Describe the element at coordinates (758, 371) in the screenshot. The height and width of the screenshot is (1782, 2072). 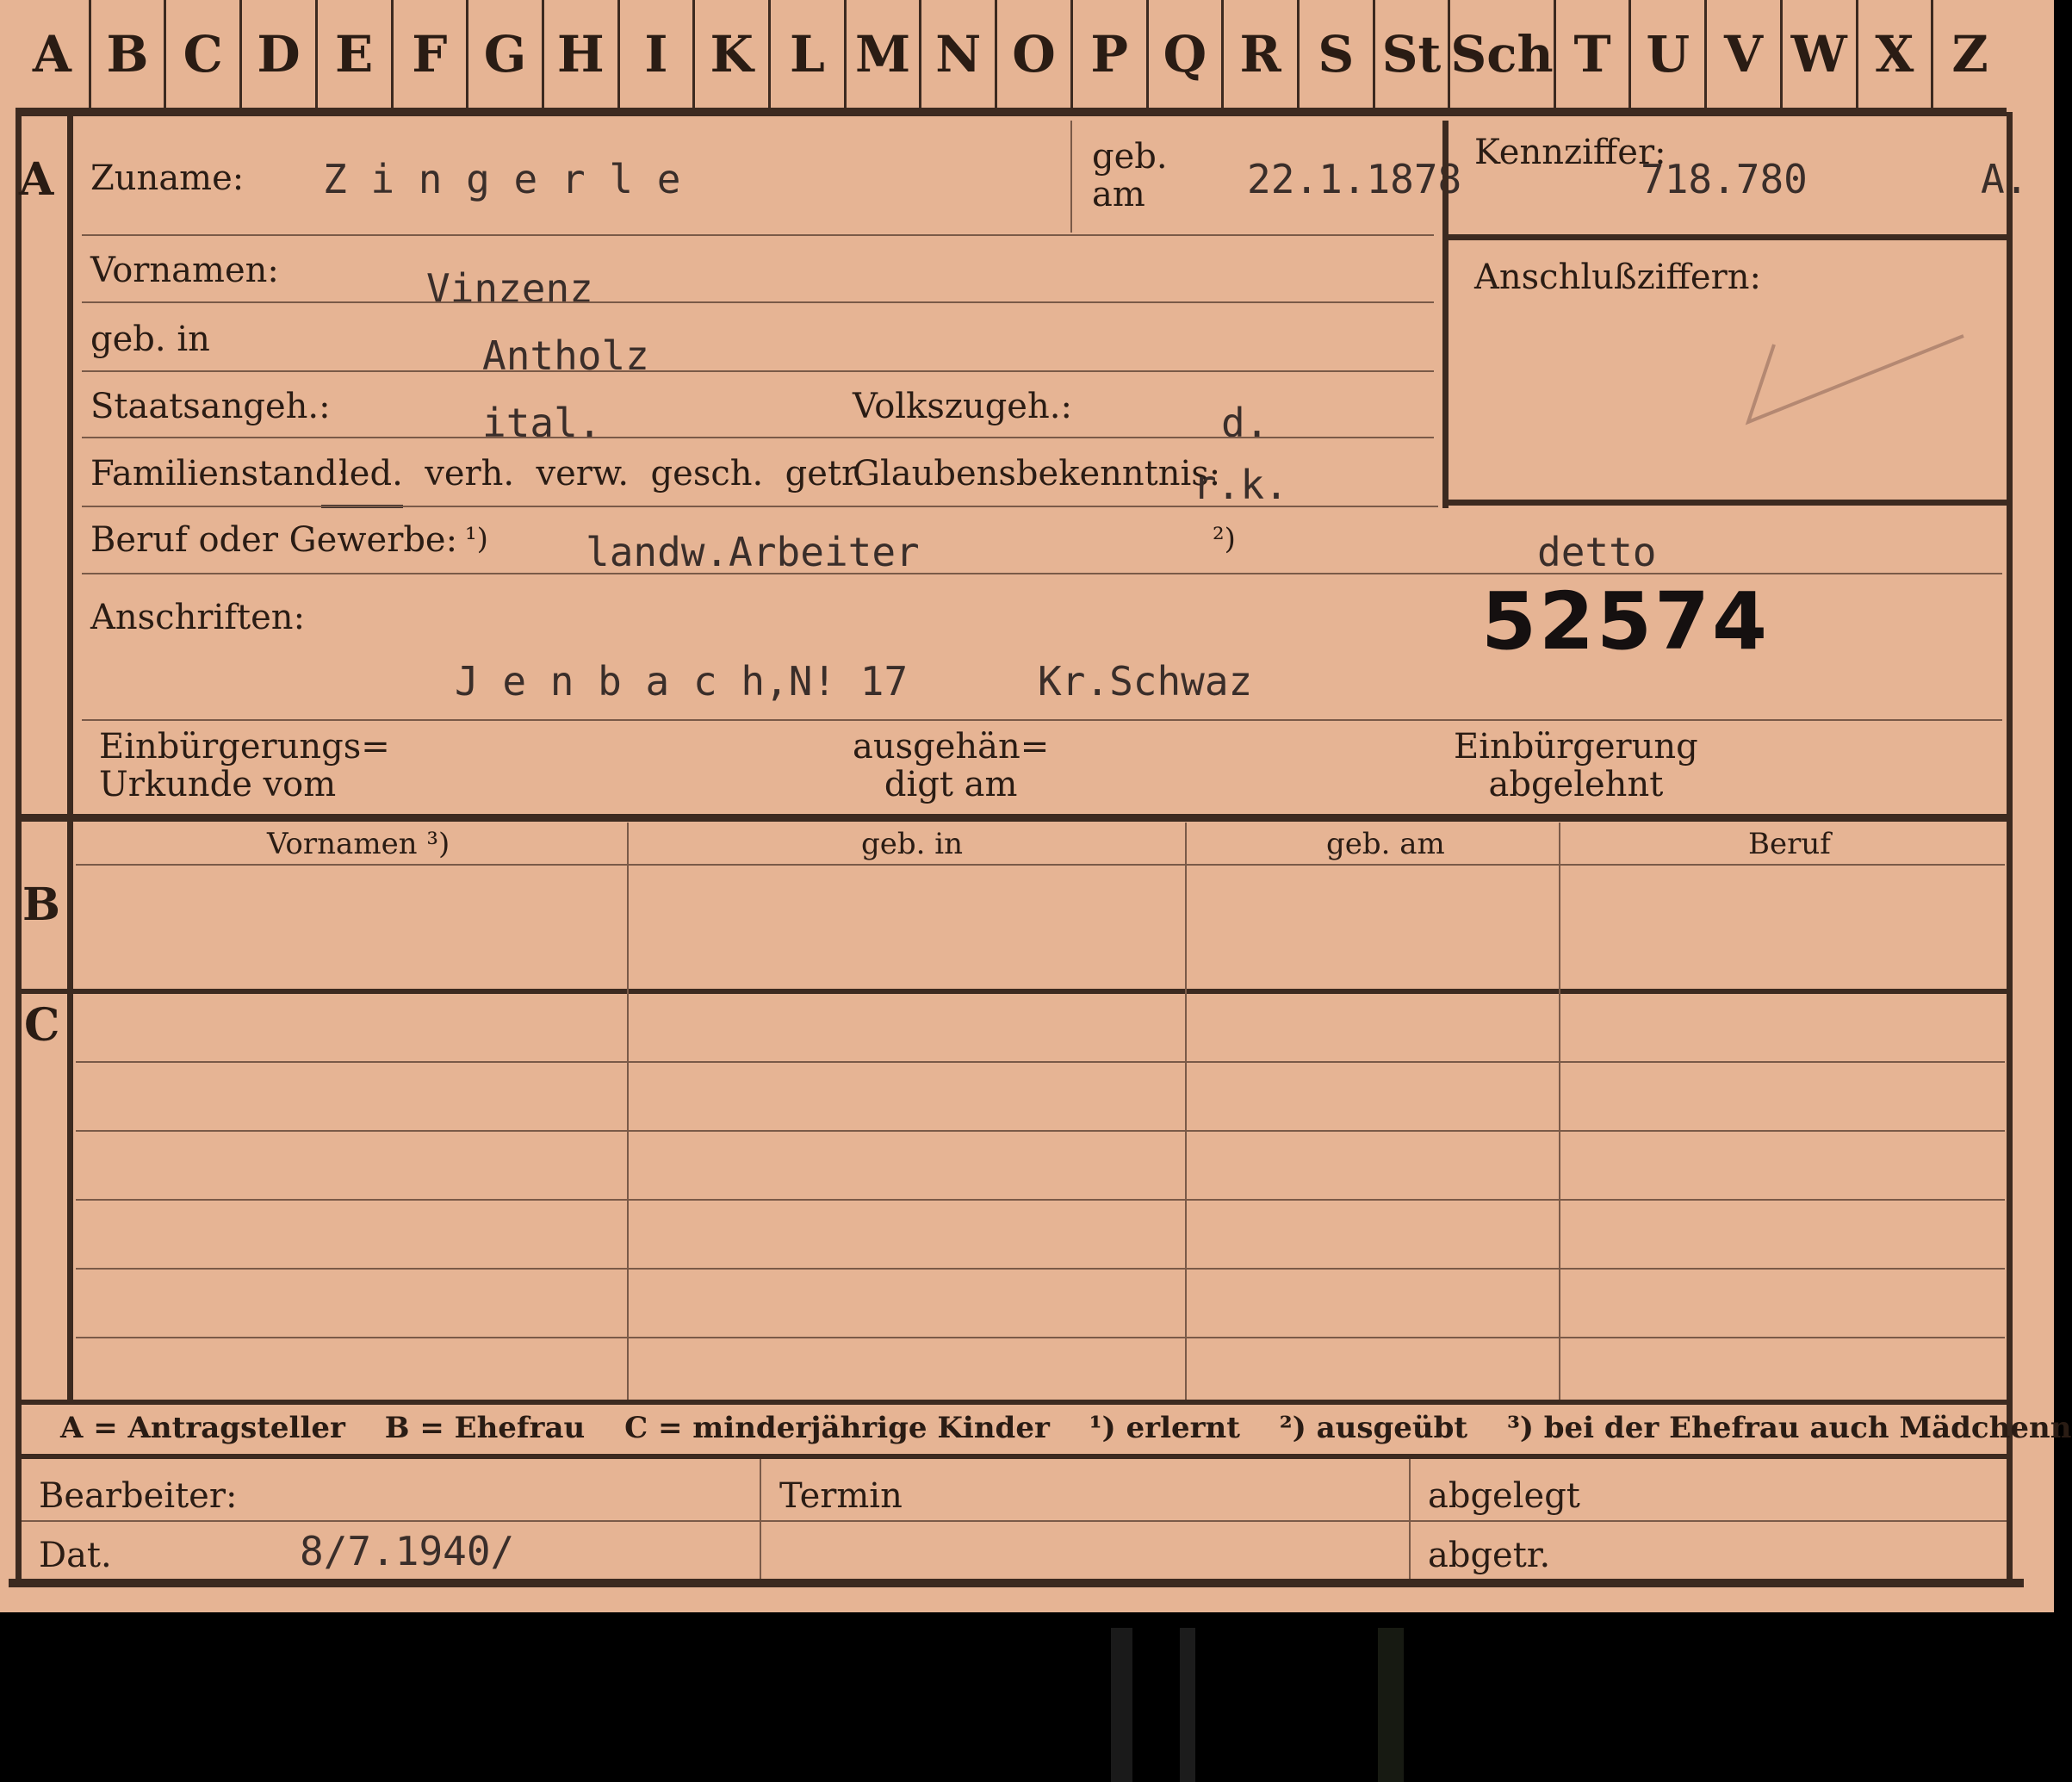
I see `geb-in-rule` at that location.